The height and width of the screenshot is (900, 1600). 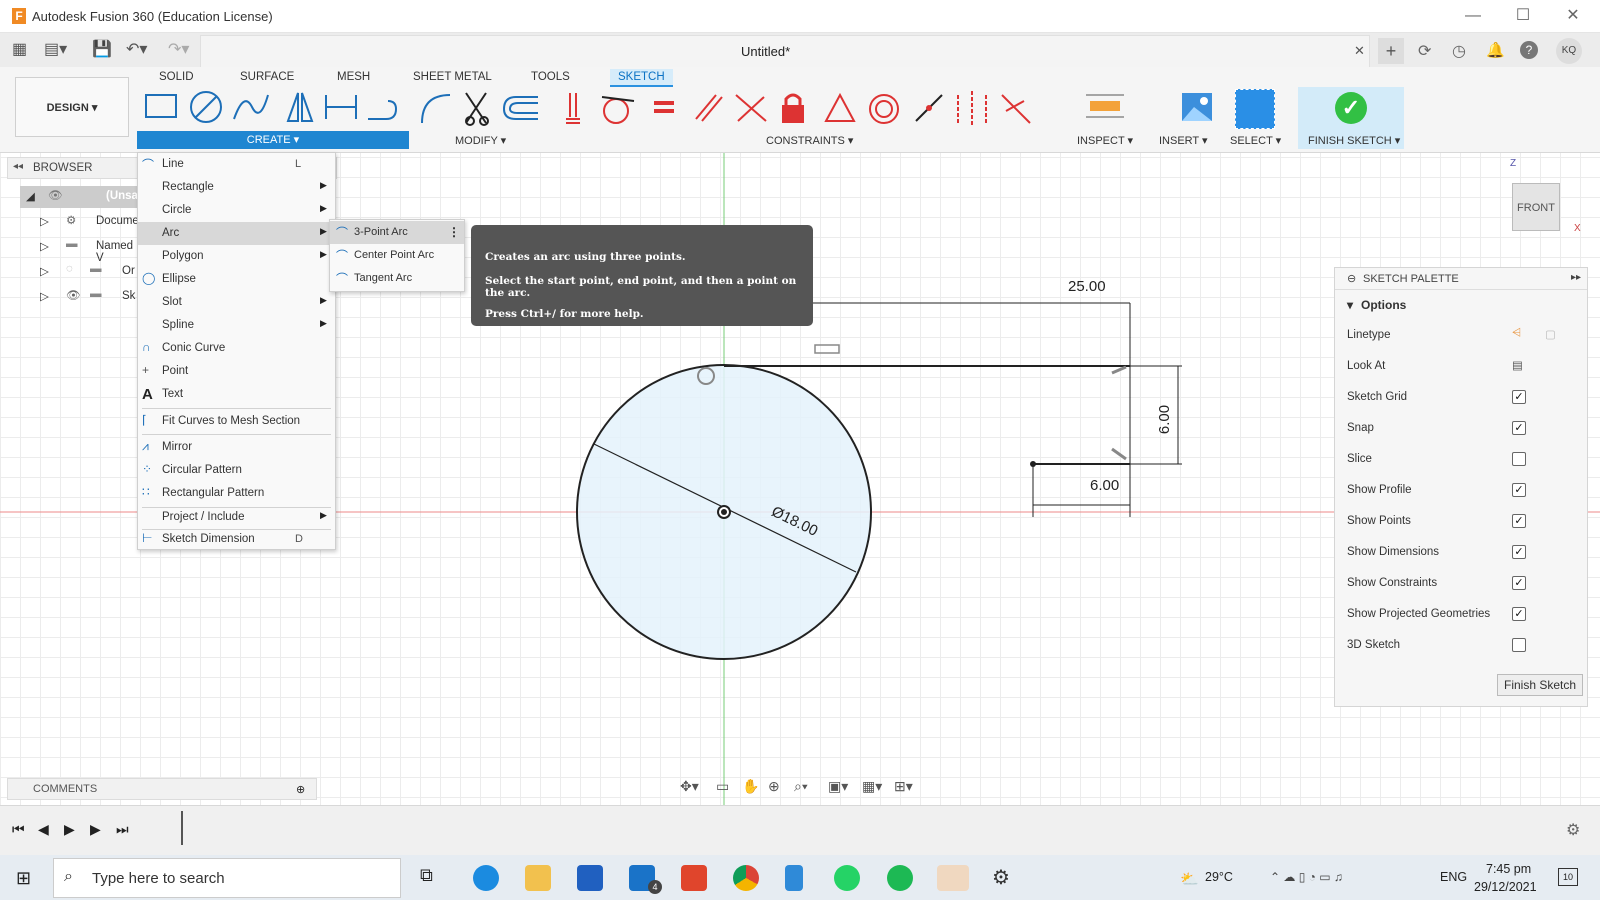 I want to click on 3d-sketch-checkbox, so click(x=1519, y=645).